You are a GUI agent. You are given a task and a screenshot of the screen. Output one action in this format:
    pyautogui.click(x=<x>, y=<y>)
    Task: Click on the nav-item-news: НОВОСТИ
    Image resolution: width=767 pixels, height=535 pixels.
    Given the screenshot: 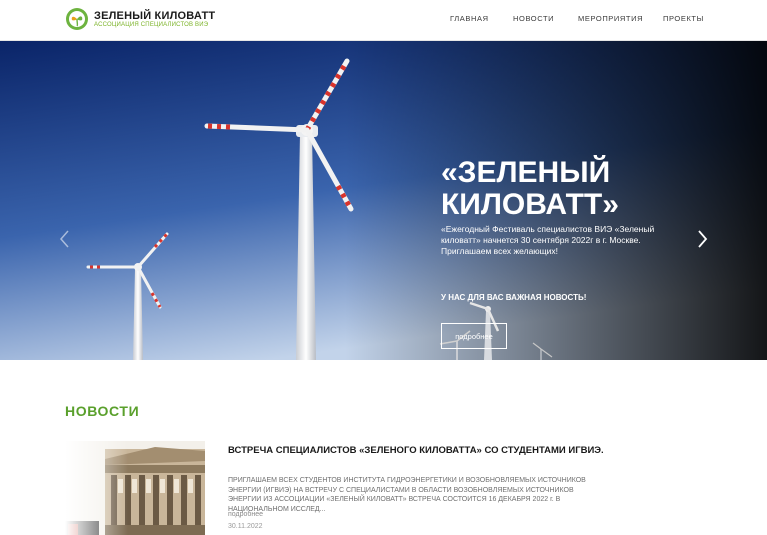 What is the action you would take?
    pyautogui.click(x=533, y=18)
    